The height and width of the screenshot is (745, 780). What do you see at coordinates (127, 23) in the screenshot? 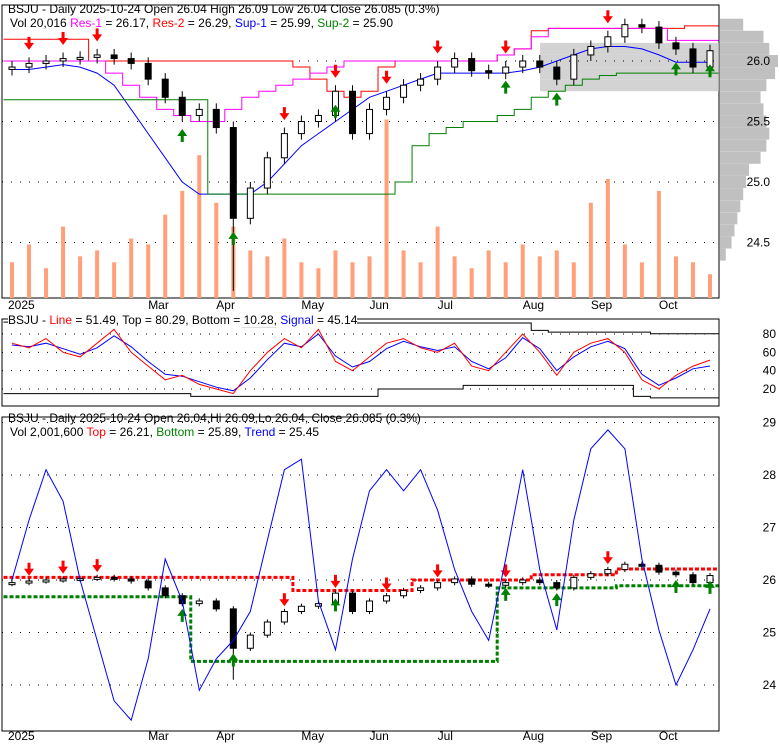
I see `res1-value: = 26.17,` at bounding box center [127, 23].